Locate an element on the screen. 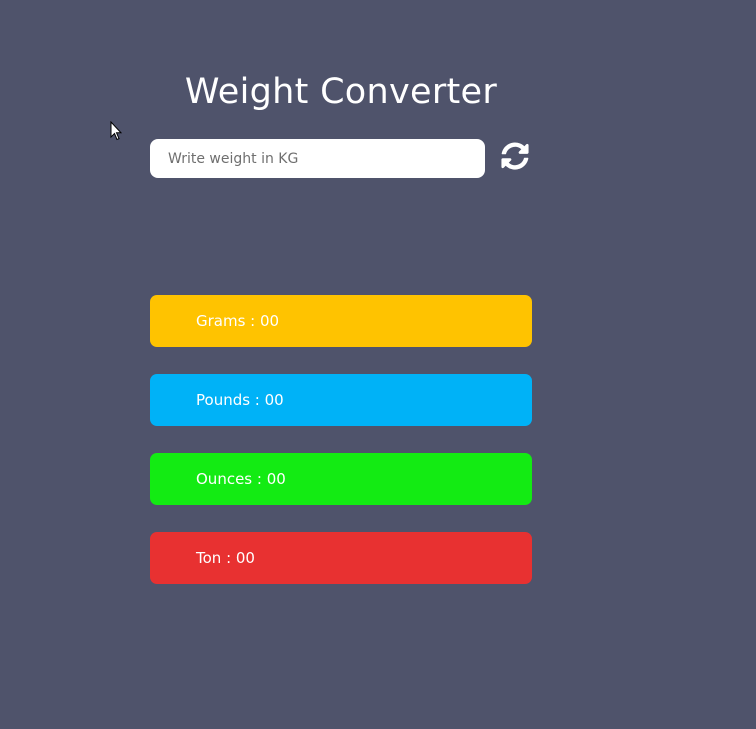 The height and width of the screenshot is (729, 756). ton-result: Ton : 00 is located at coordinates (341, 558).